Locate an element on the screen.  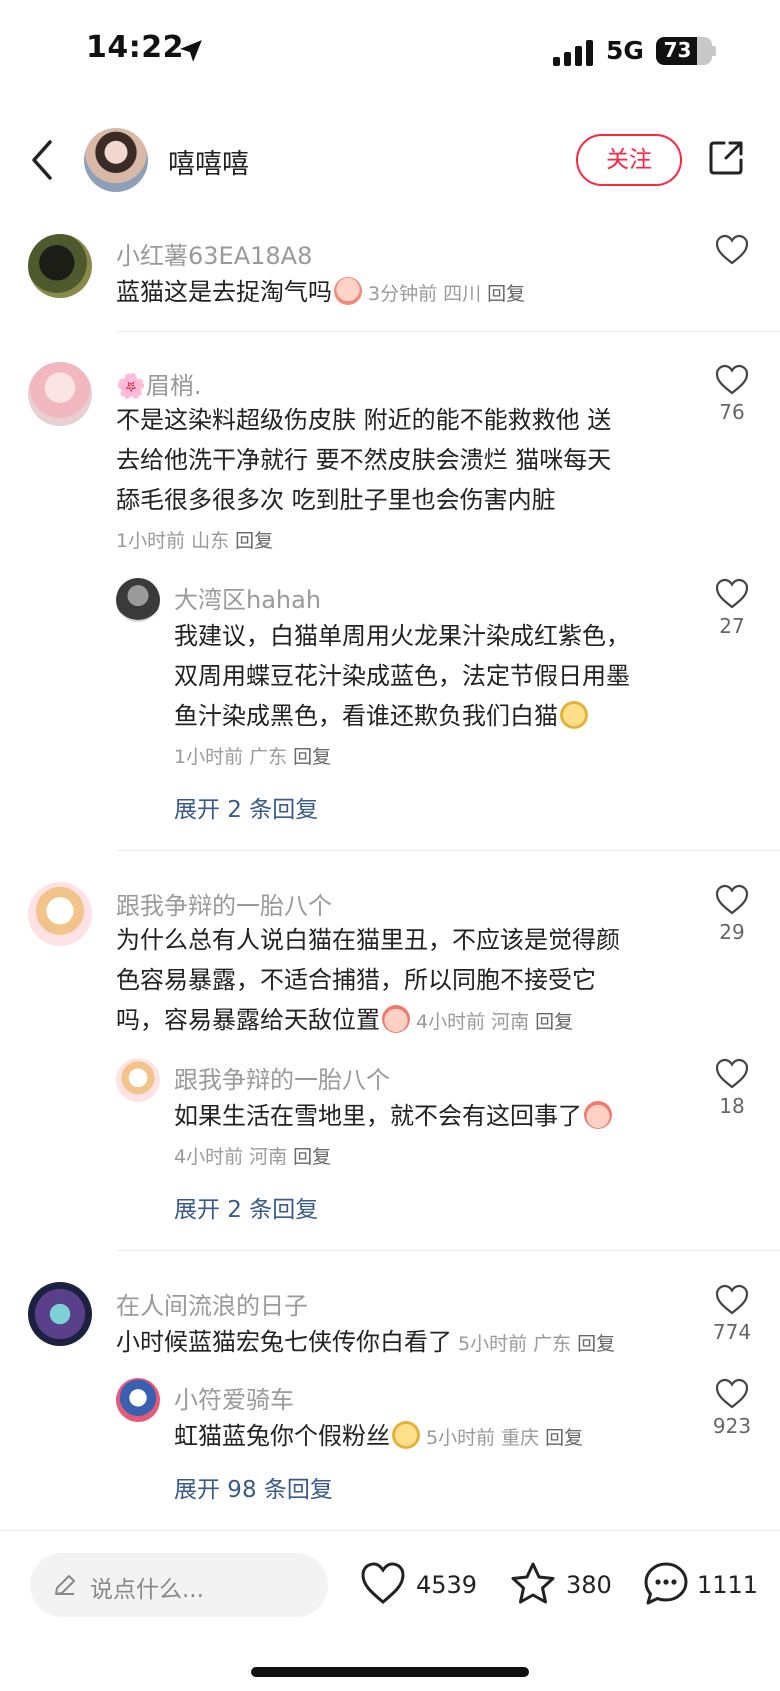
comment-line: 为什么总有人说白猫在猫里丑，不应该是觉得颜 is located at coordinates (368, 940).